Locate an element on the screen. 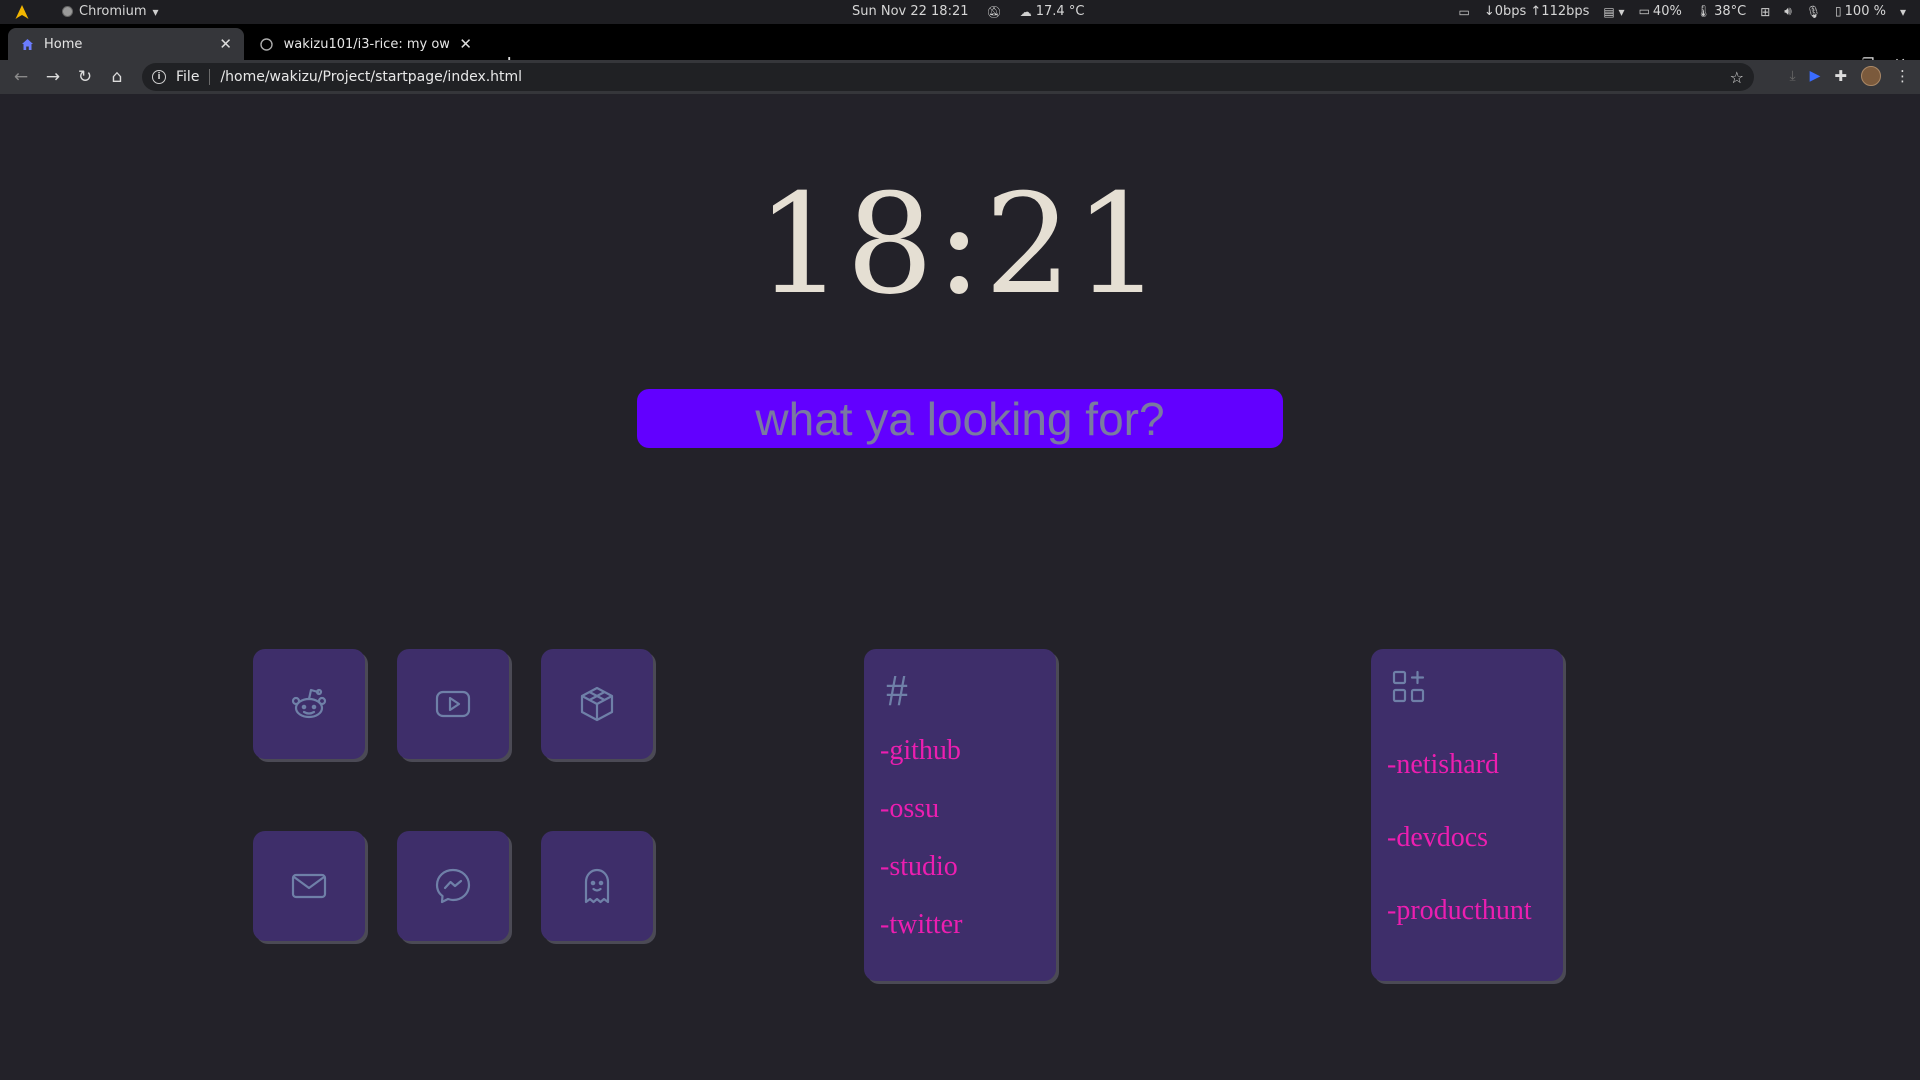 The height and width of the screenshot is (1080, 1920). info-icon: i is located at coordinates (159, 77).